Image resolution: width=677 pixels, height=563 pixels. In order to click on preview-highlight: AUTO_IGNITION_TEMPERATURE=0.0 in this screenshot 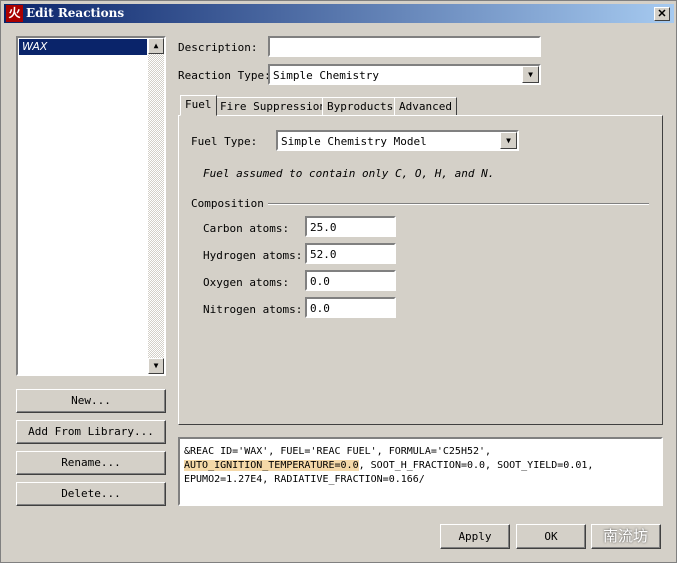, I will do `click(271, 465)`.